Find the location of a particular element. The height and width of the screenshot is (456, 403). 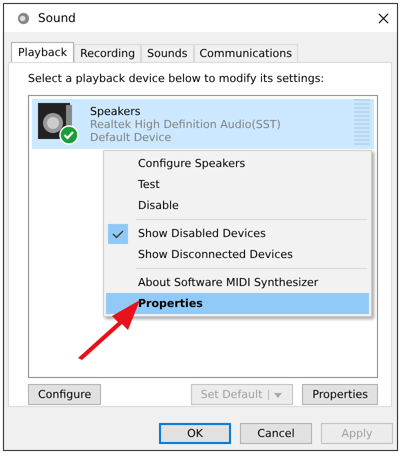

device-name: Speakers is located at coordinates (116, 111).